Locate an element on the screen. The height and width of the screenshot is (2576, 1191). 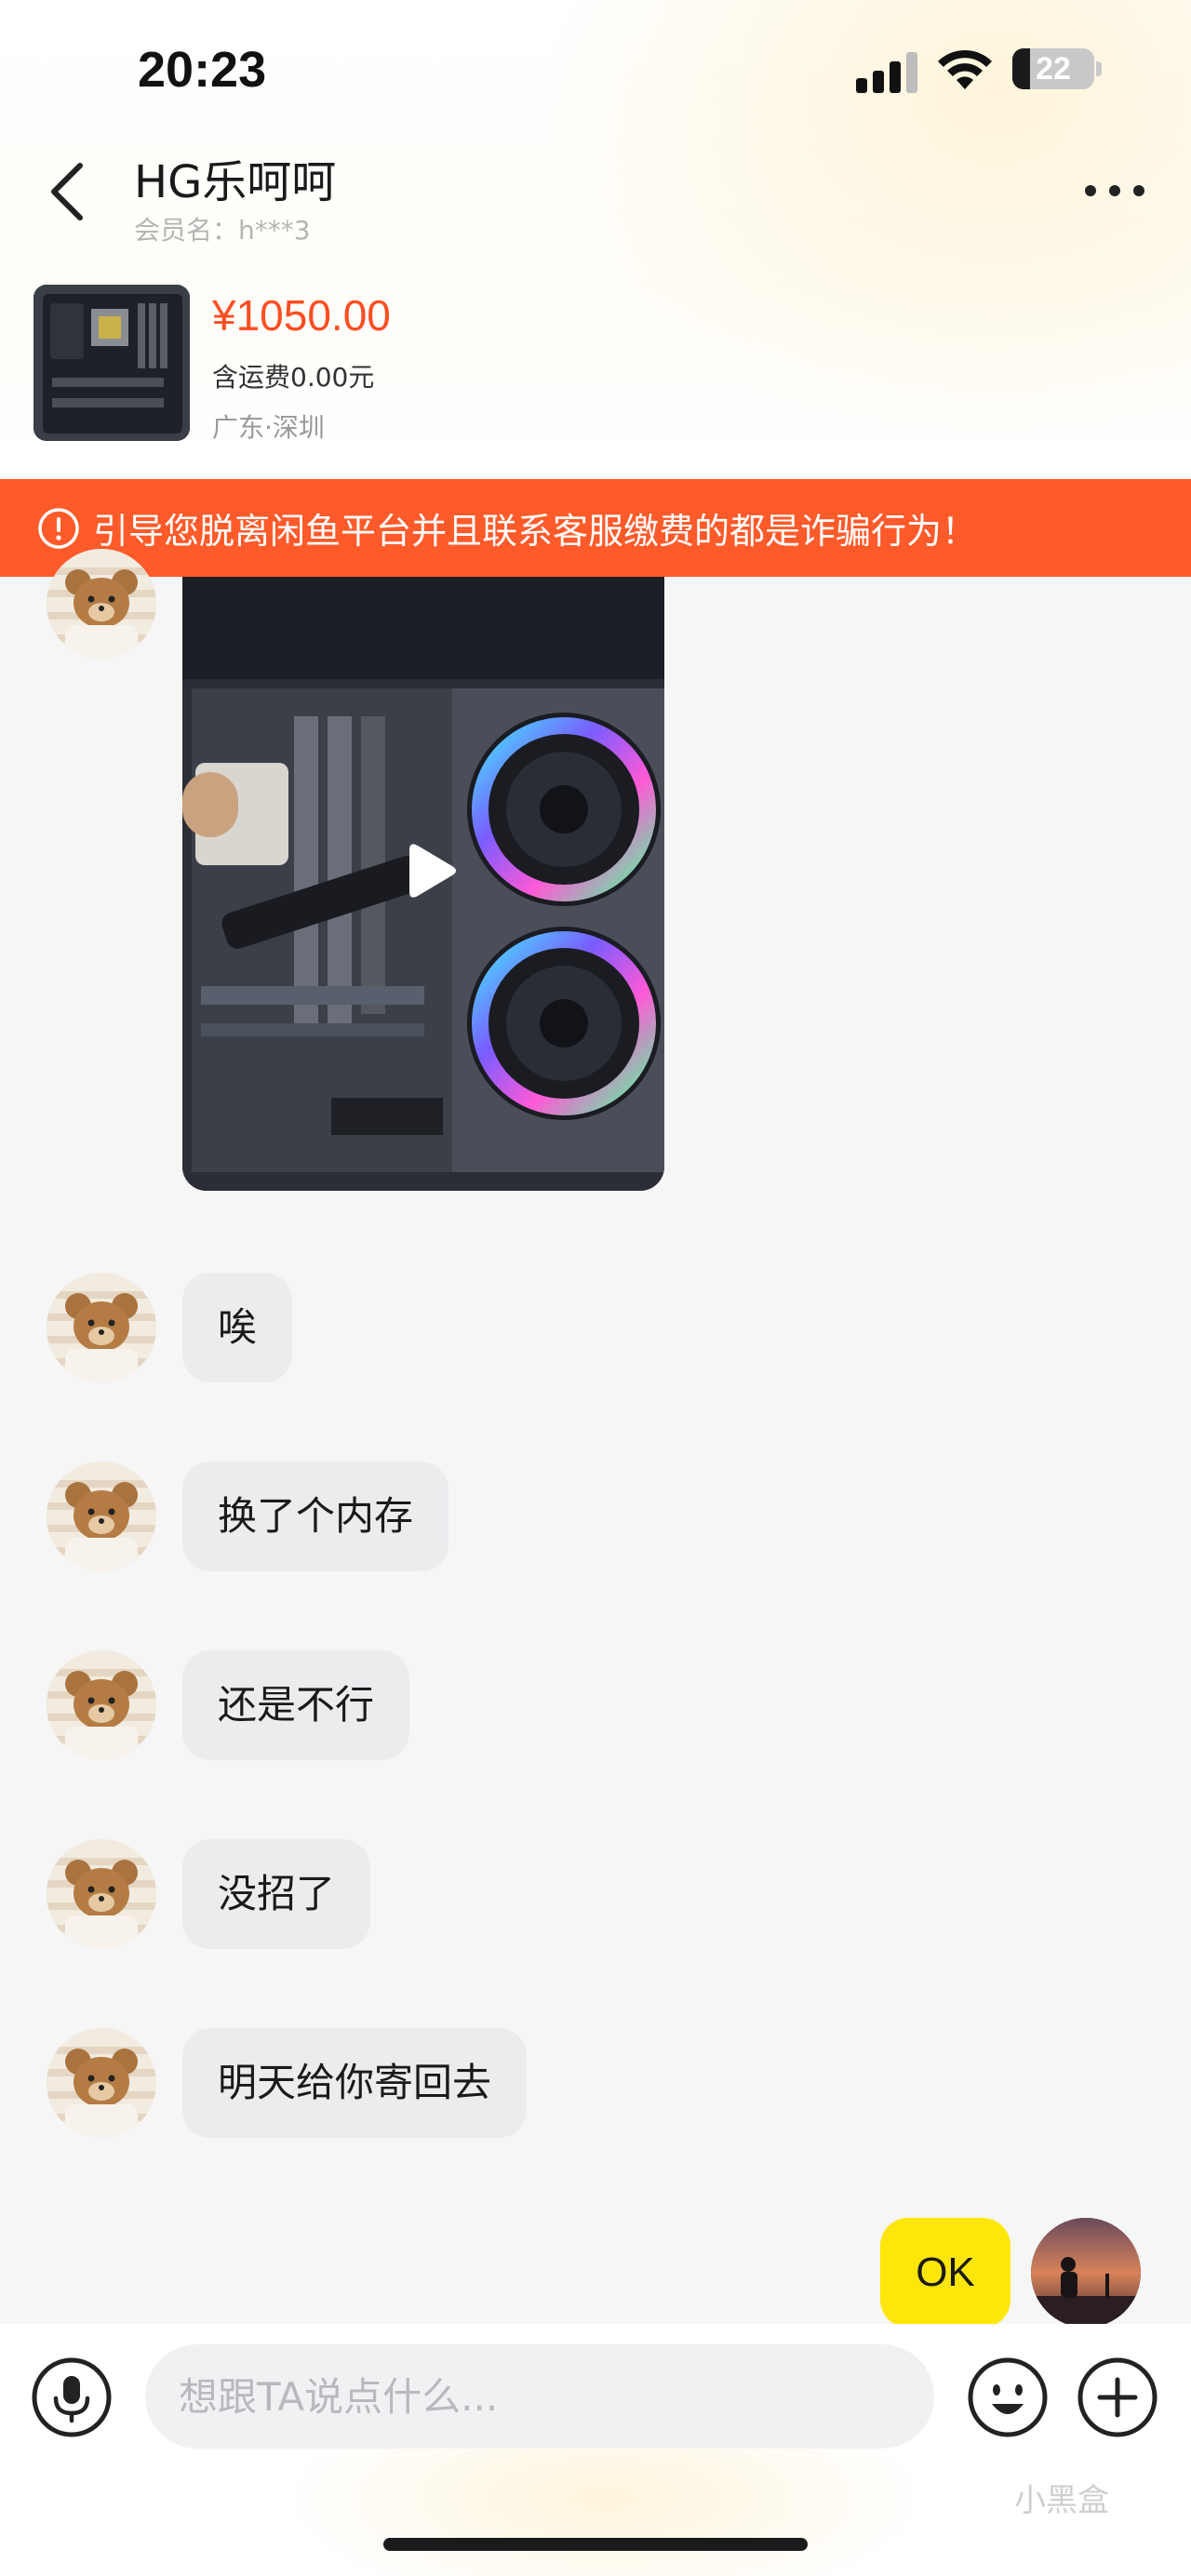
message-bubble: 明天给你寄回去 is located at coordinates (355, 2083).